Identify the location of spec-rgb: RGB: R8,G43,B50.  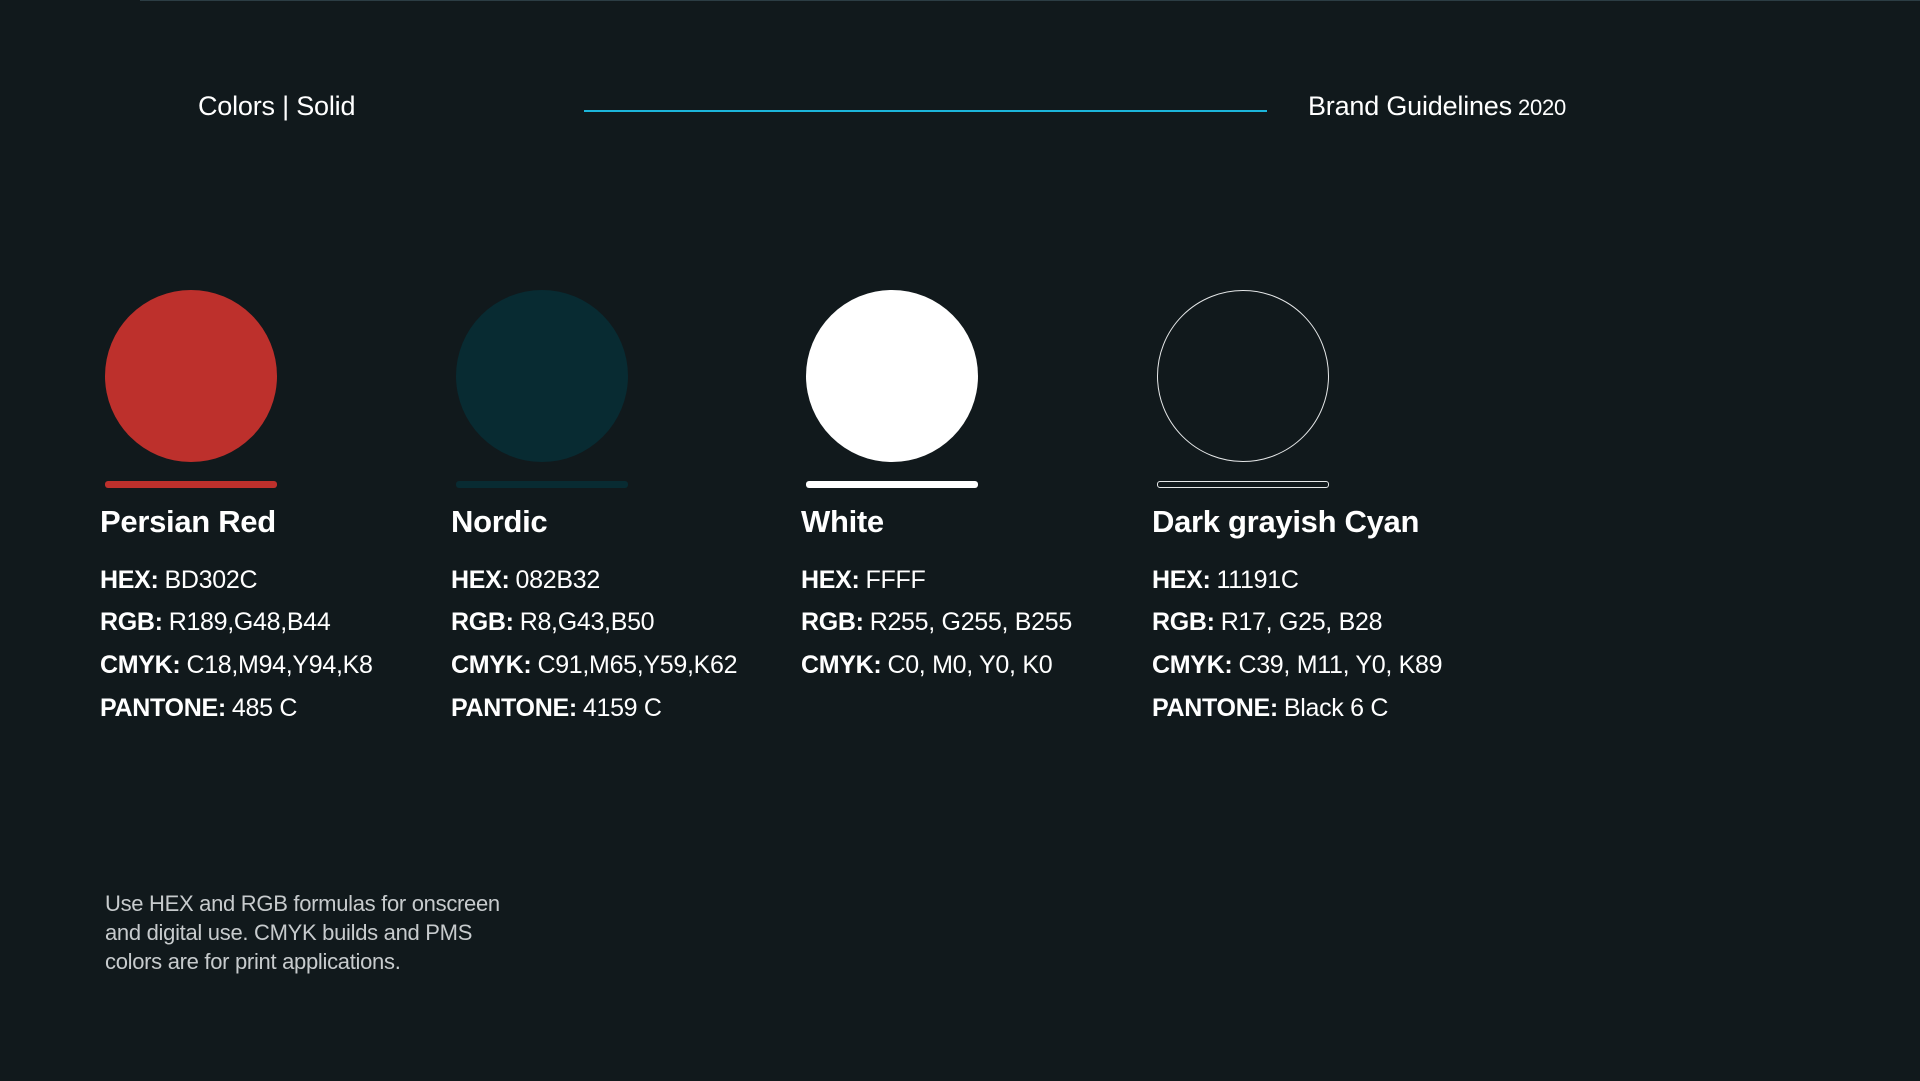
(553, 622).